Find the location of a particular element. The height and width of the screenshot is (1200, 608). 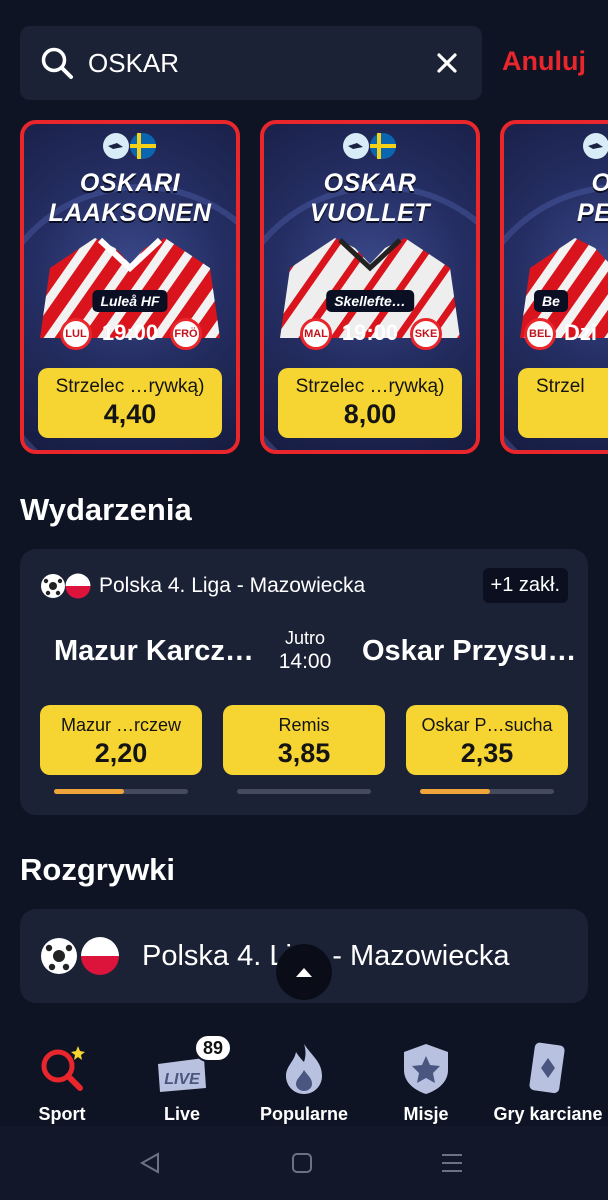

search-box is located at coordinates (251, 63).